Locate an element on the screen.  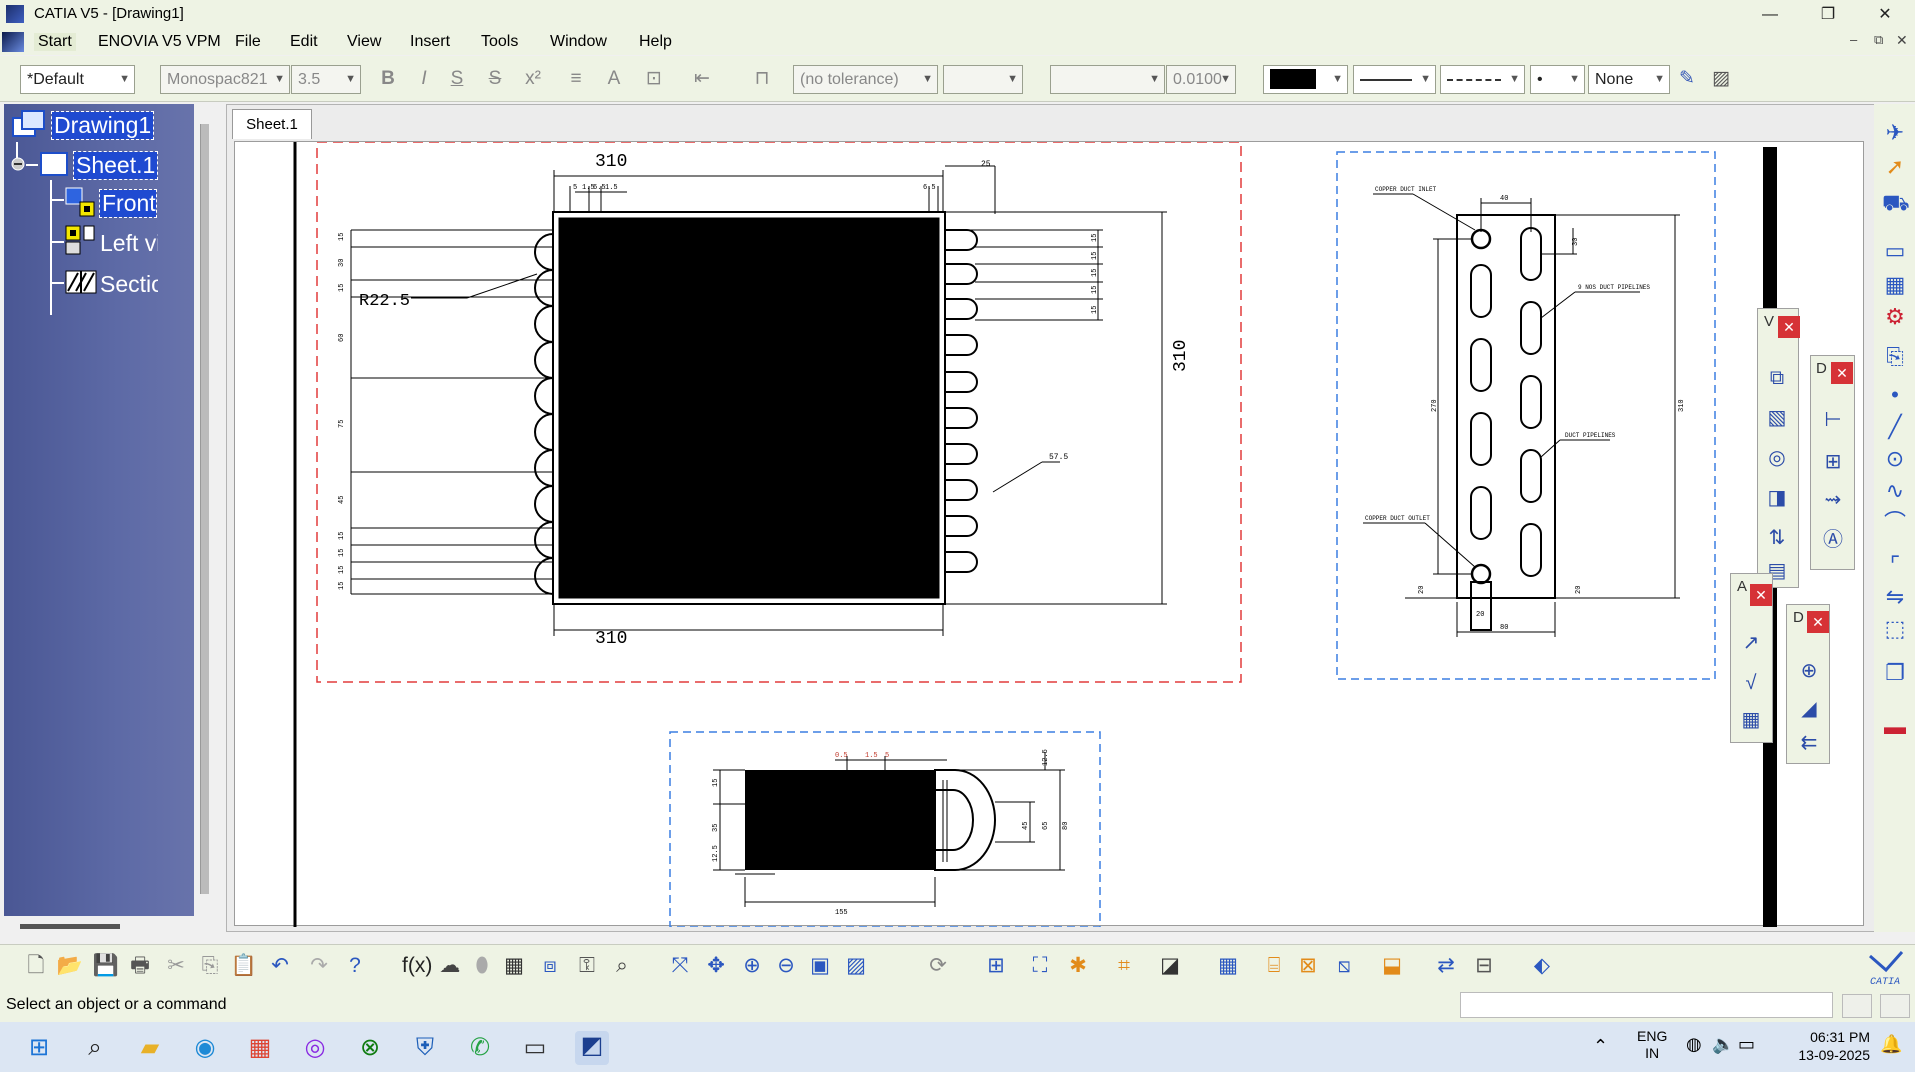
broken-view-tool-icon: ⇅ is located at coordinates (1777, 538).